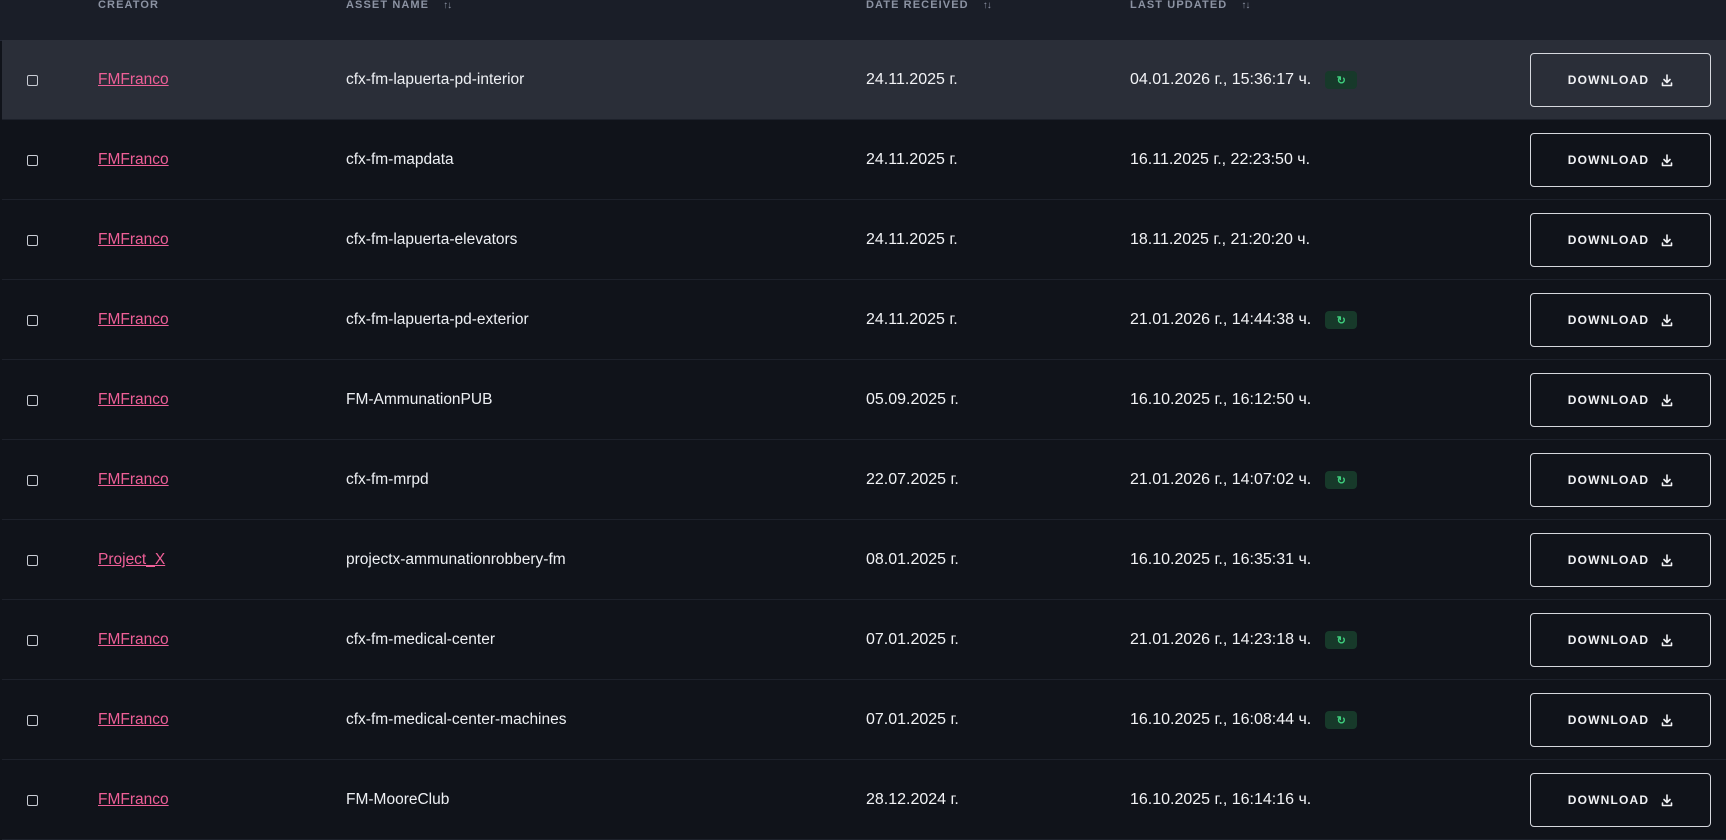 The width and height of the screenshot is (1726, 840). I want to click on last-updated-cell: 04.01.2026 г., 15:36:17 ч. ↻, so click(1244, 80).